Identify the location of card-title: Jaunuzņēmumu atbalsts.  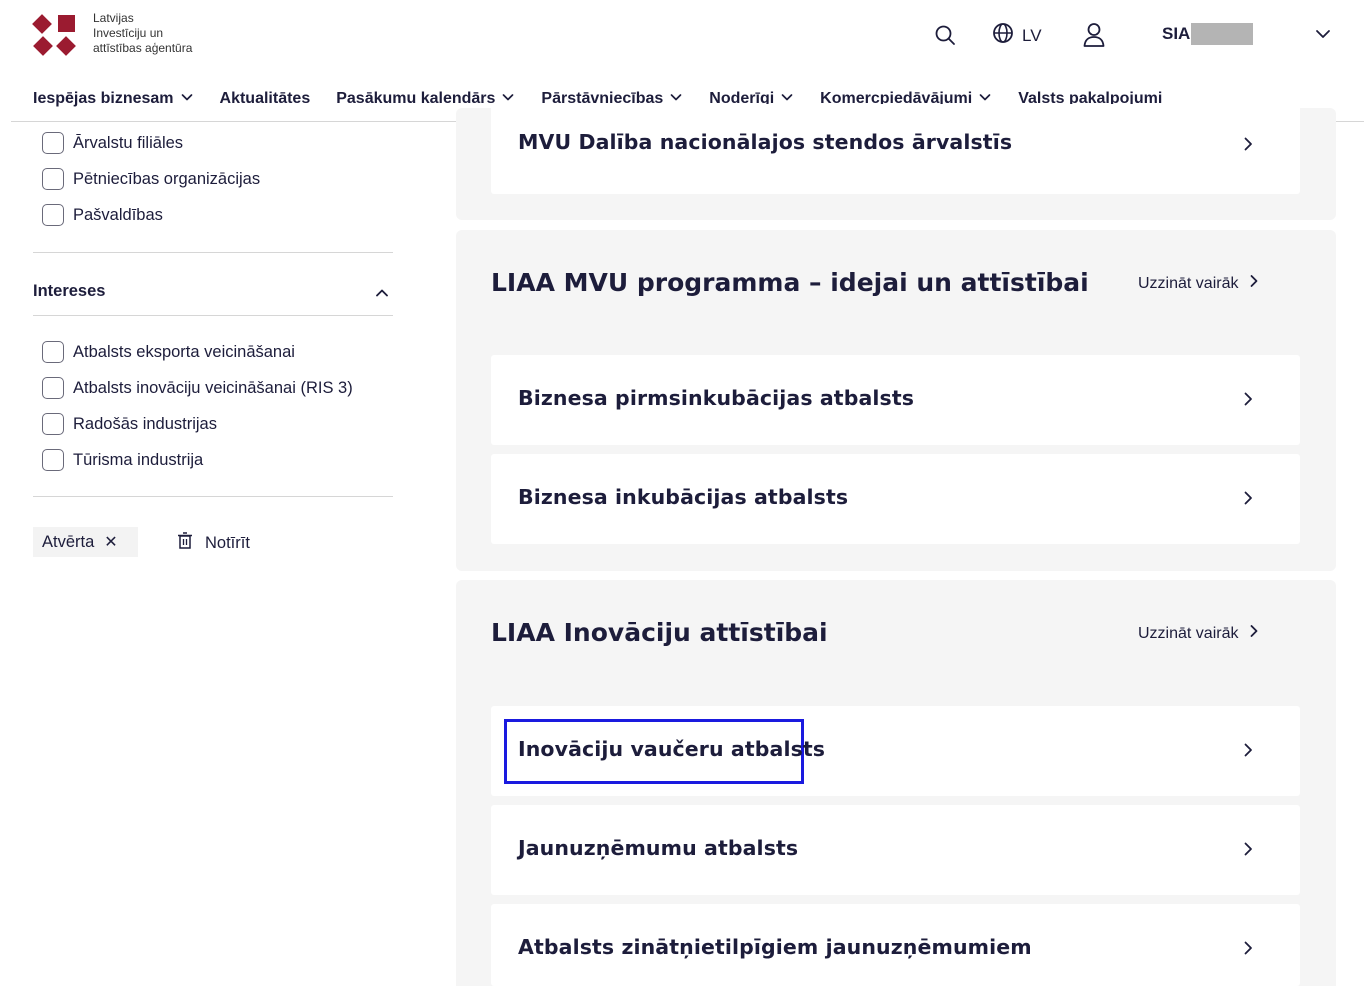
(658, 848).